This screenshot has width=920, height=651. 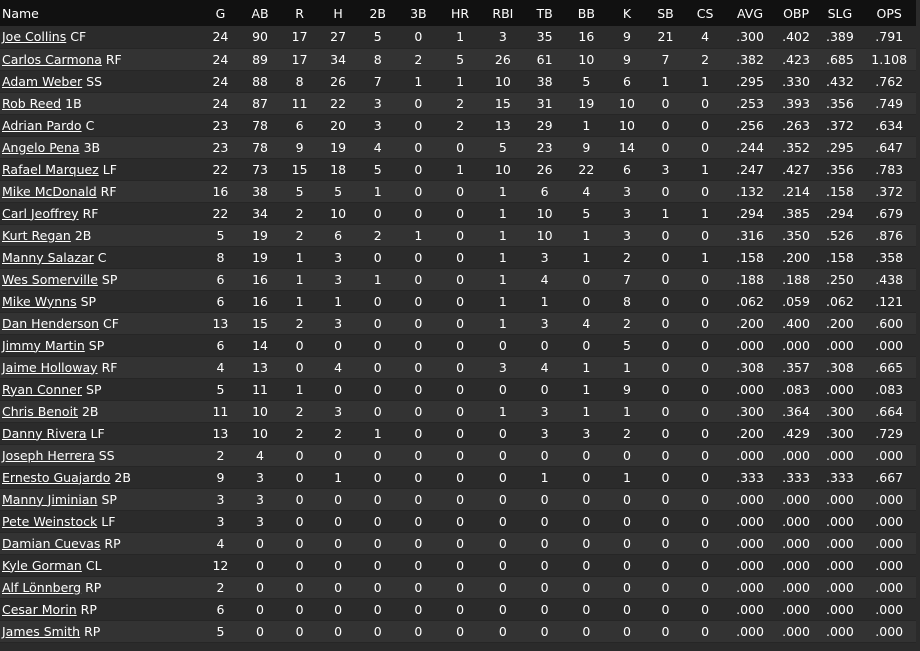 What do you see at coordinates (48, 257) in the screenshot?
I see `player-link: Manny Salazar` at bounding box center [48, 257].